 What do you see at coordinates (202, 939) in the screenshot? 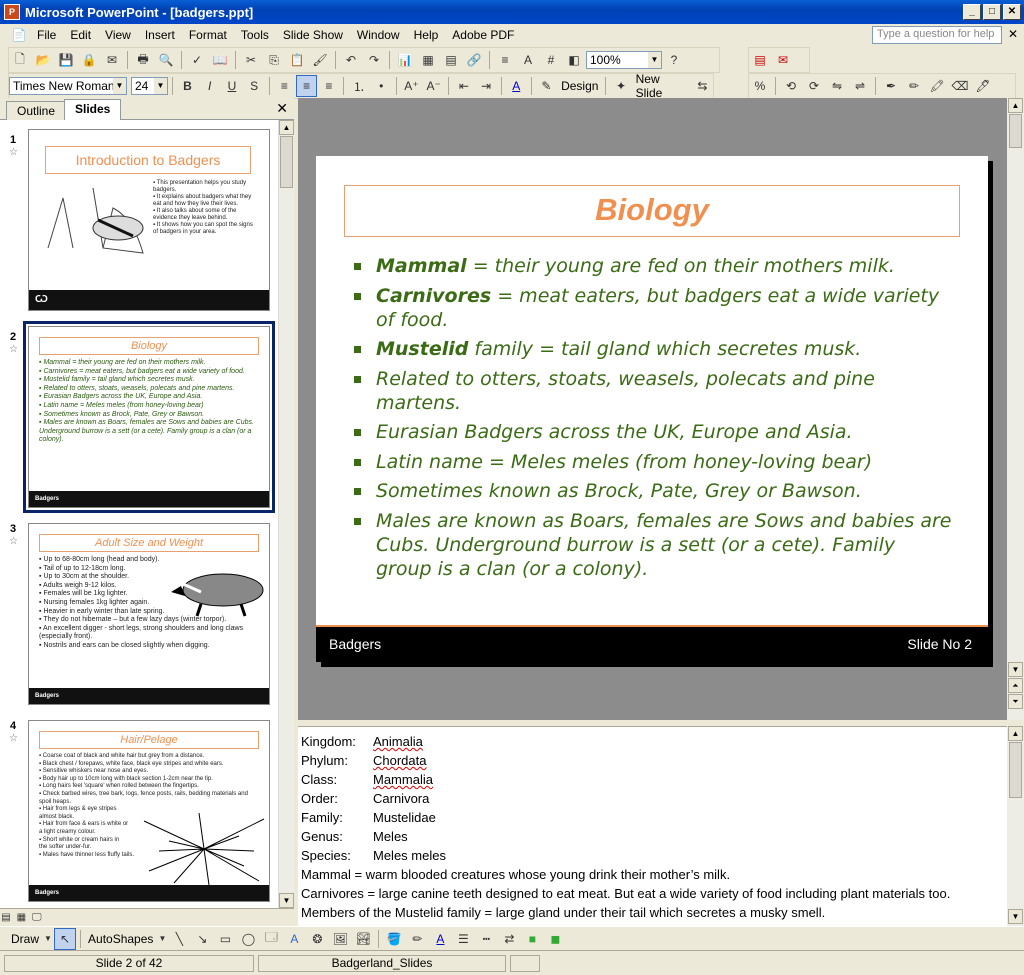
I see `arrow-icon: ↘` at bounding box center [202, 939].